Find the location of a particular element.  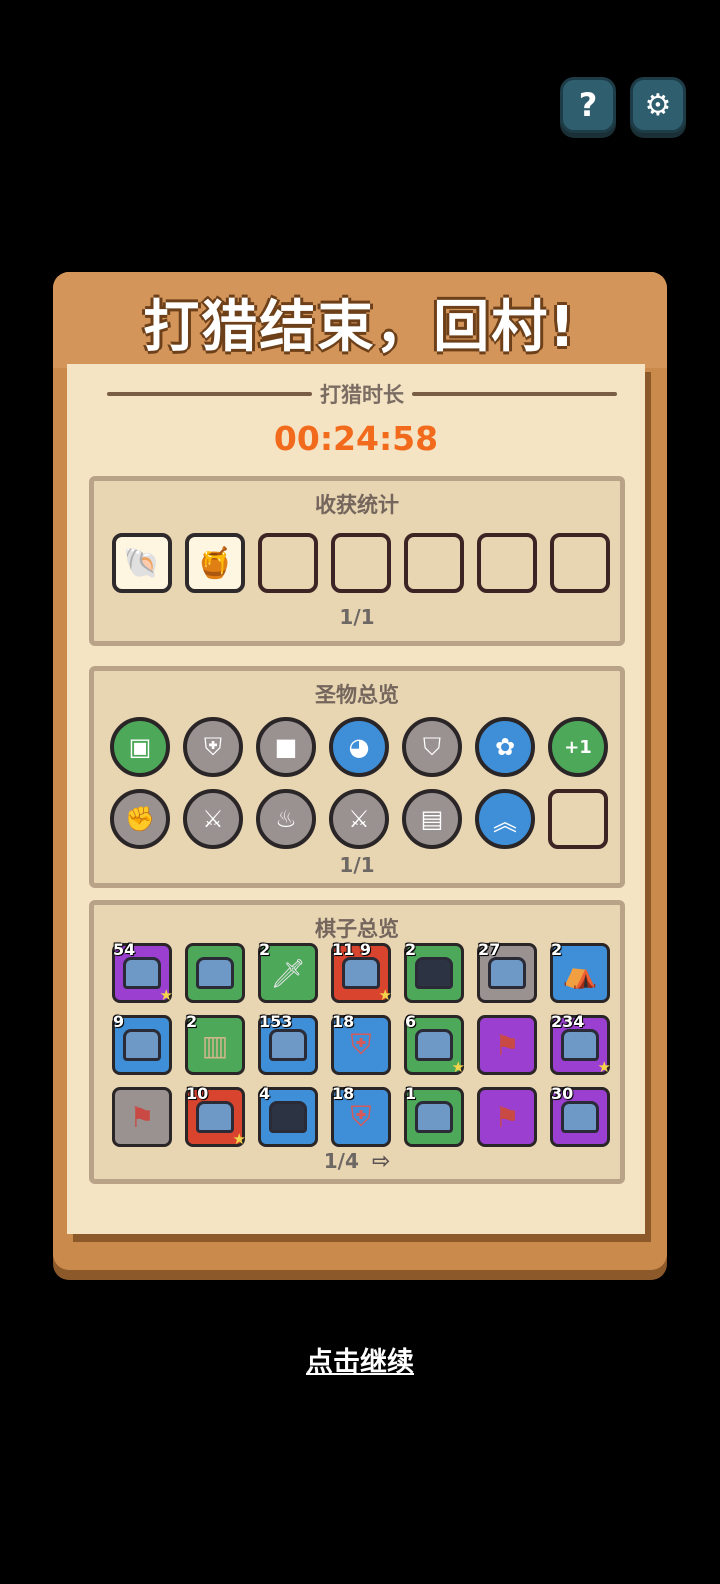

next-page-arrow-icon: ⇨ is located at coordinates (381, 1161).